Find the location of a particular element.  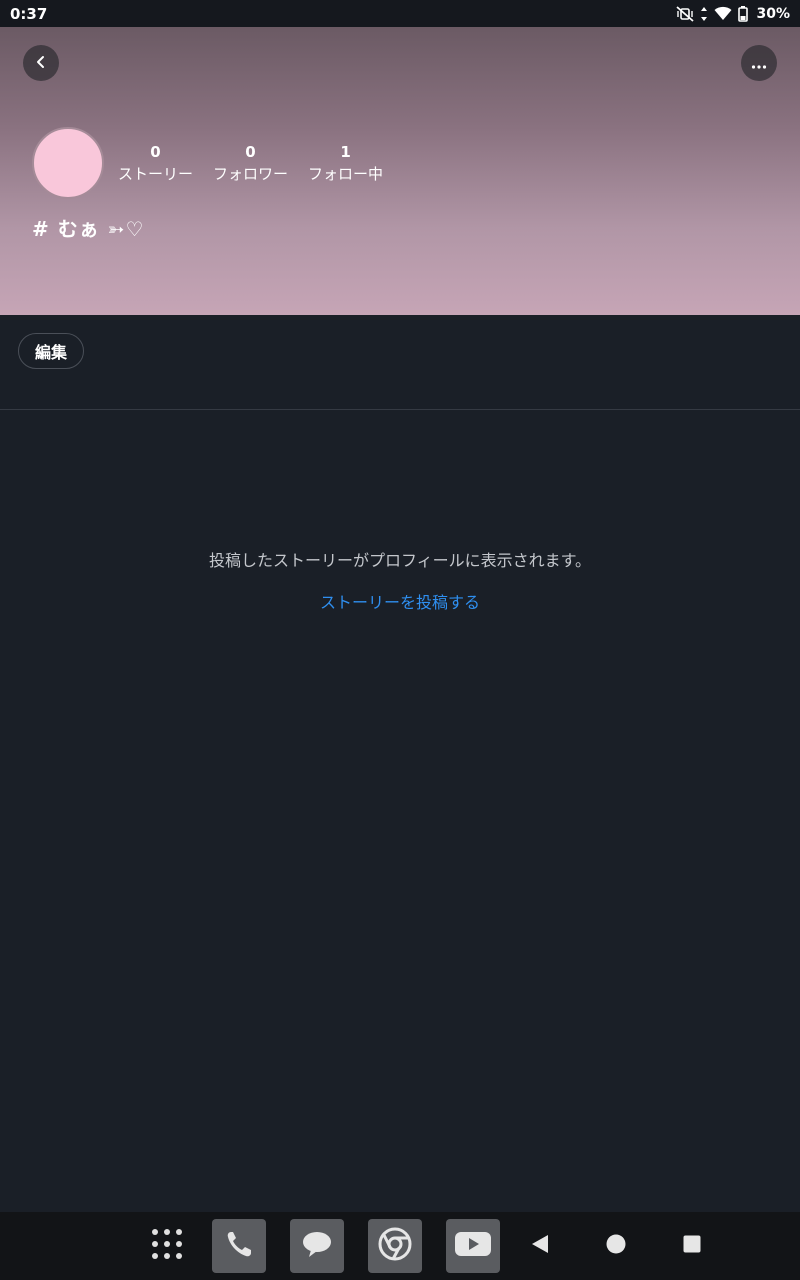

chrome-icon is located at coordinates (395, 1246).